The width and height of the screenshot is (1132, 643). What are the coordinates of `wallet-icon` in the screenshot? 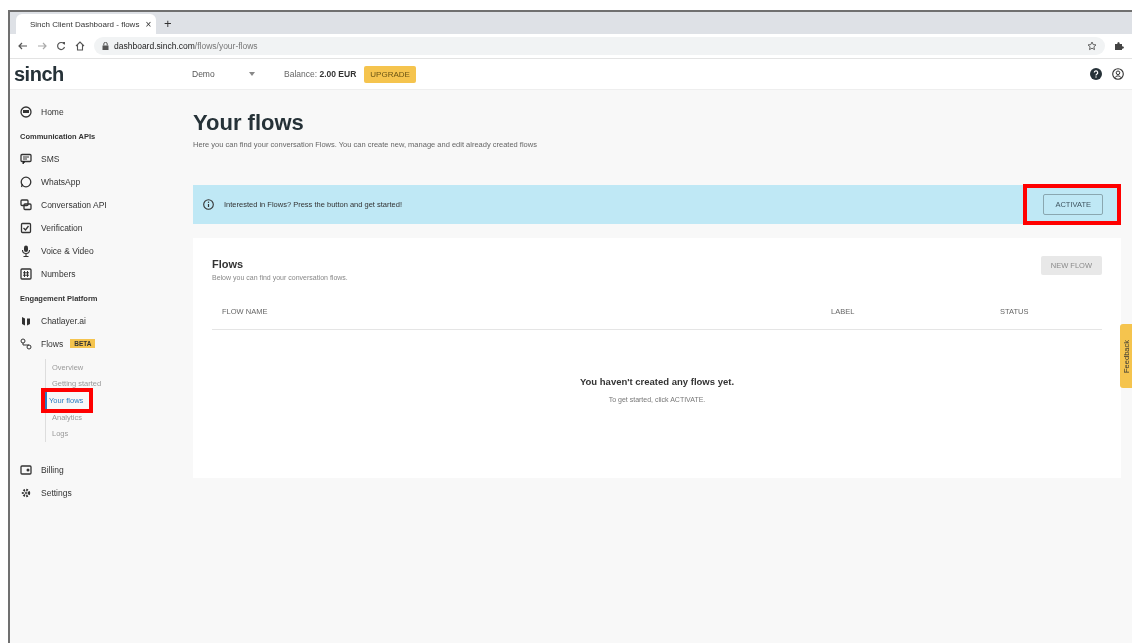 It's located at (26, 469).